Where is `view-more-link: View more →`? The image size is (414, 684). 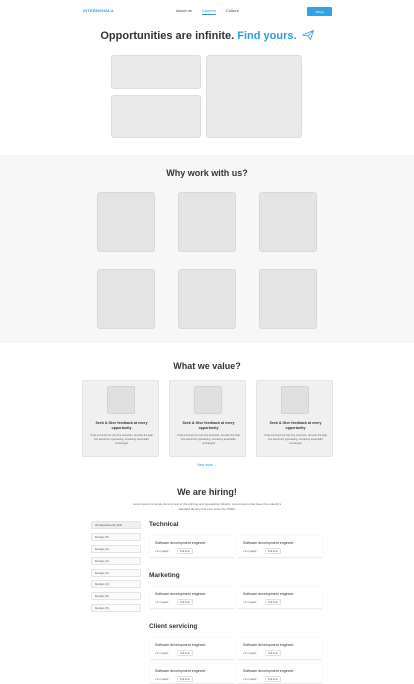
view-more-link: View more → is located at coordinates (207, 465).